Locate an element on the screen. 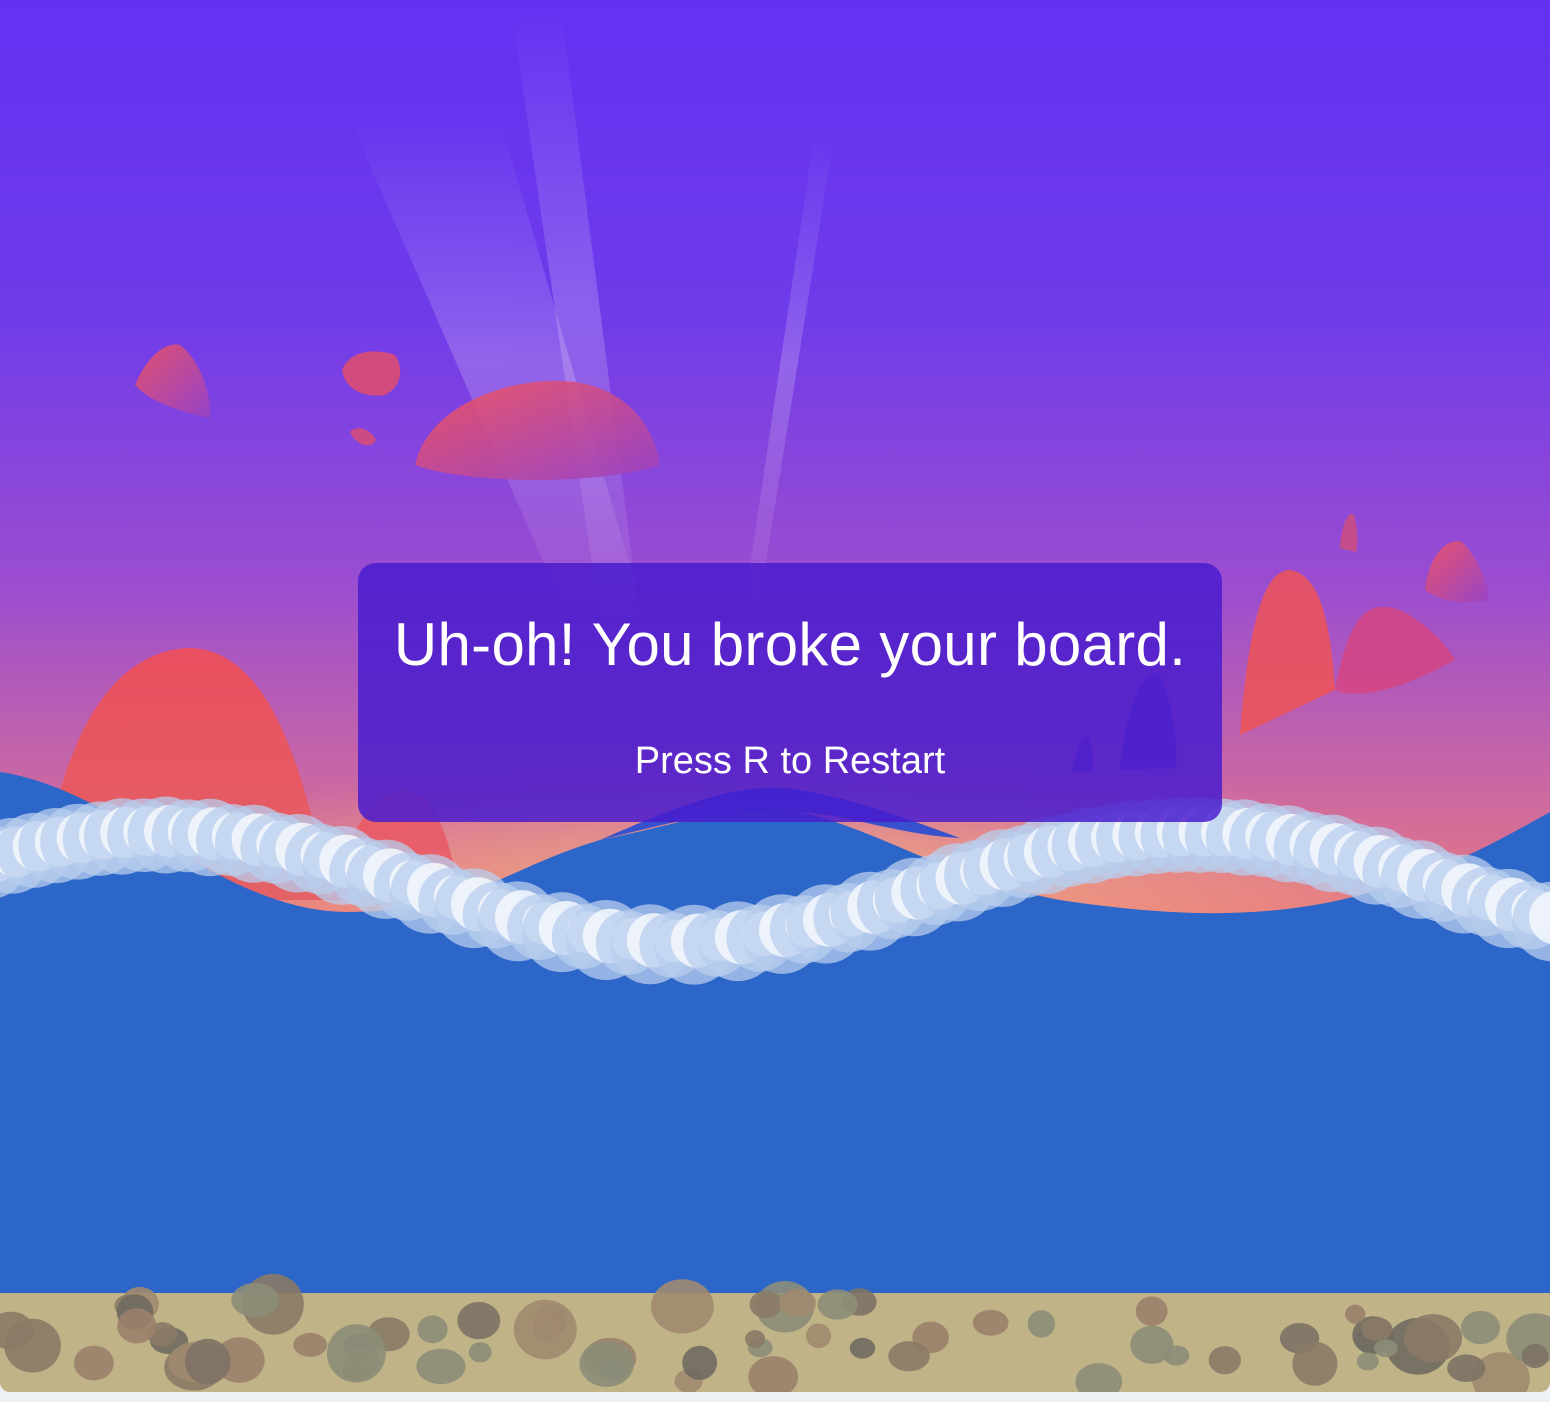  game-over-title: Uh-oh! You broke your board. is located at coordinates (790, 644).